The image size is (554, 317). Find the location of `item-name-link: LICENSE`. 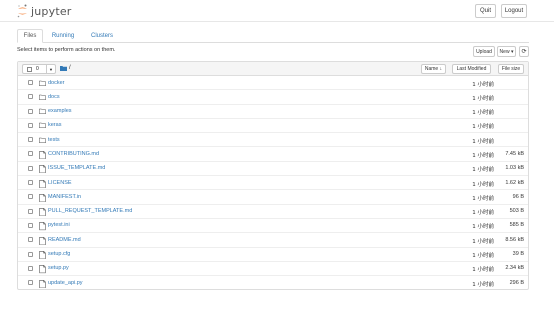

item-name-link: LICENSE is located at coordinates (60, 183).